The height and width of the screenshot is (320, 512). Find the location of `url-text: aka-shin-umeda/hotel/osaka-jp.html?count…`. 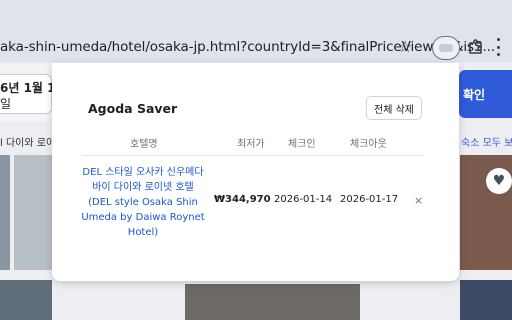

url-text: aka-shin-umeda/hotel/osaka-jp.html?count… is located at coordinates (247, 47).